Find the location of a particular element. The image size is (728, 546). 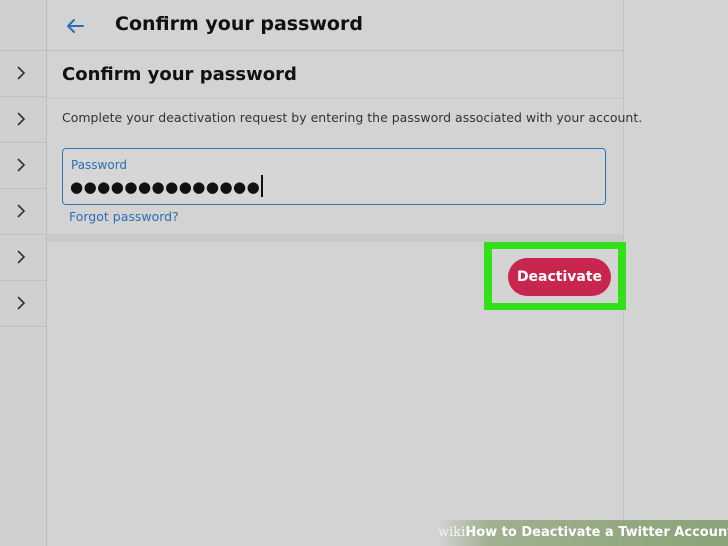

back-button is located at coordinates (75, 26).